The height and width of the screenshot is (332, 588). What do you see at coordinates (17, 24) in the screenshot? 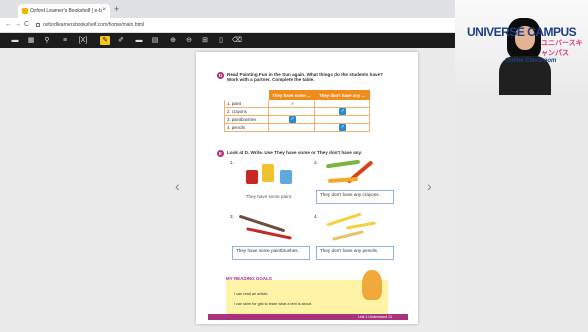
I see `forward-icon: →` at bounding box center [17, 24].